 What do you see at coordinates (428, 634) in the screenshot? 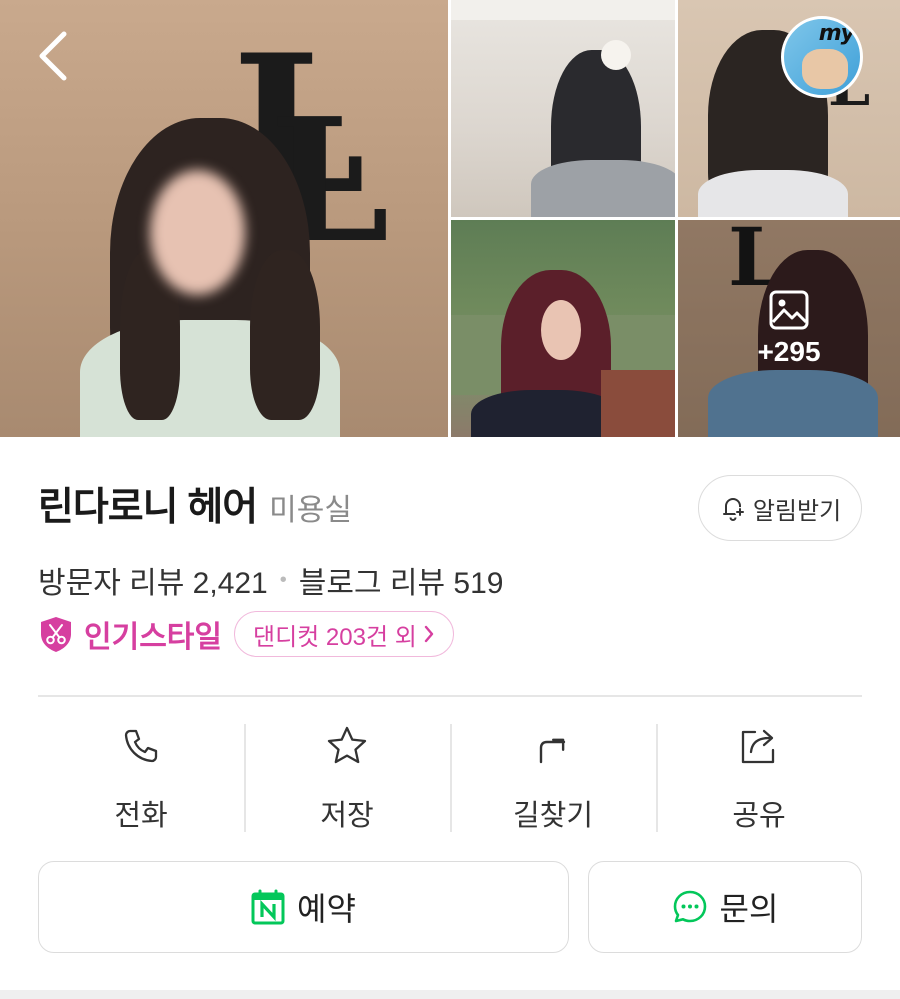
I see `chevron-right-icon` at bounding box center [428, 634].